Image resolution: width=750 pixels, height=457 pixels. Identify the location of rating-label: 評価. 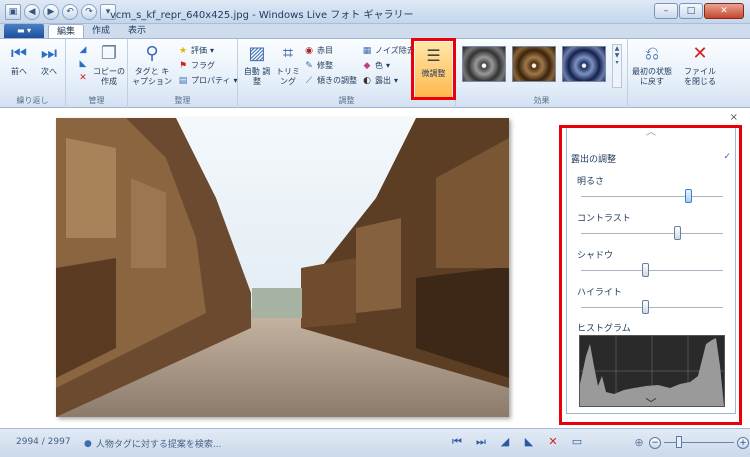
(199, 50).